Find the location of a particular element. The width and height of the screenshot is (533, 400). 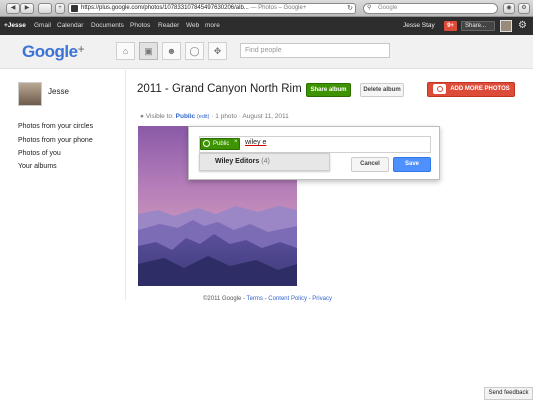

privacy-link: Privacy is located at coordinates (322, 299).